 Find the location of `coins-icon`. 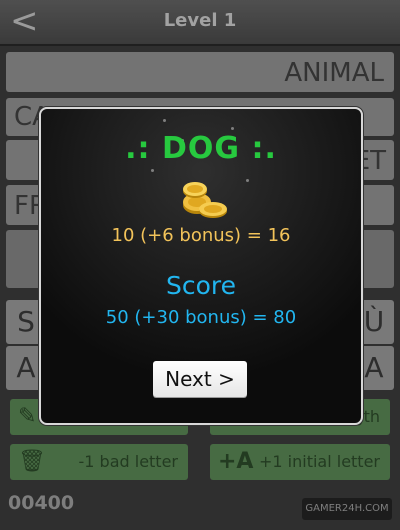

coins-icon is located at coordinates (205, 200).